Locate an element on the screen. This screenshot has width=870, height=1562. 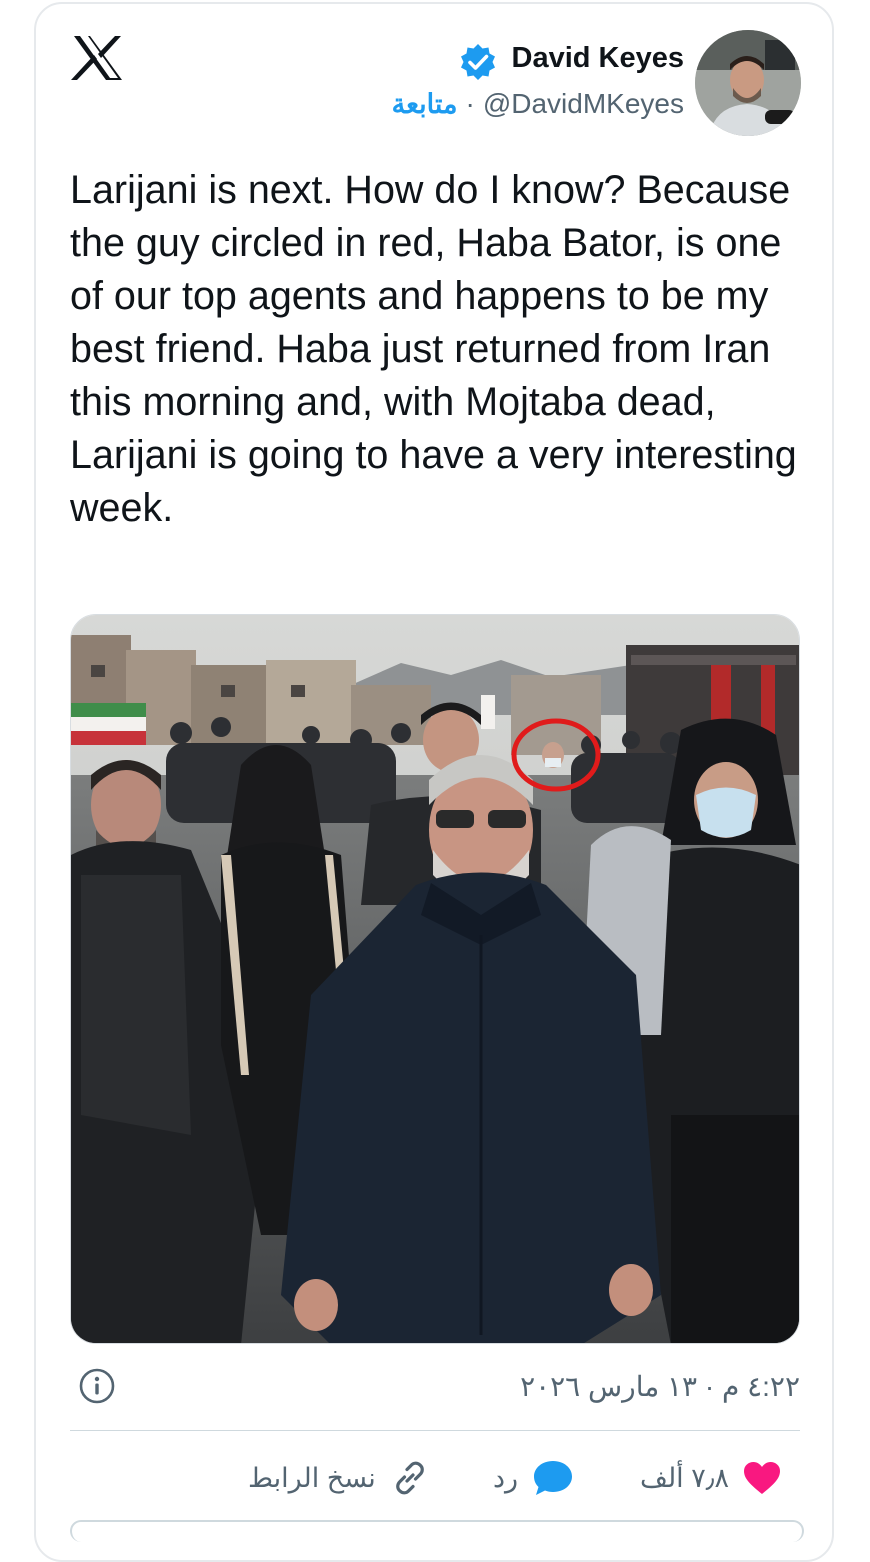
reply-bubble-icon is located at coordinates (553, 1478).